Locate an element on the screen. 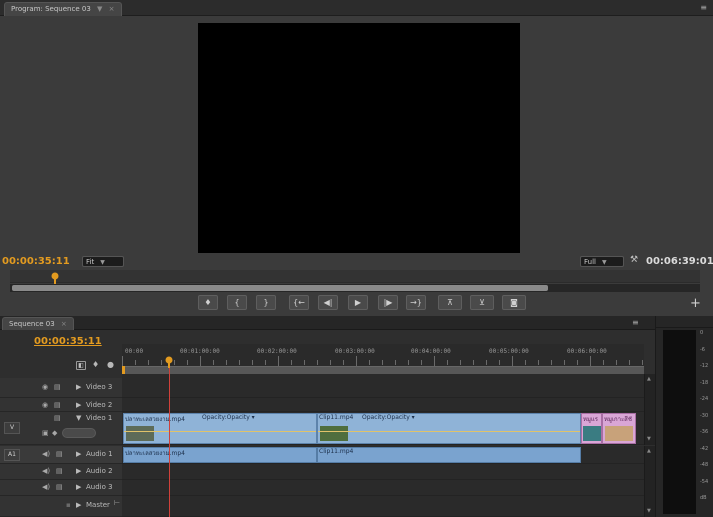 This screenshot has width=713, height=517. playback-resolution-dropdown: Full ▼ is located at coordinates (602, 261).